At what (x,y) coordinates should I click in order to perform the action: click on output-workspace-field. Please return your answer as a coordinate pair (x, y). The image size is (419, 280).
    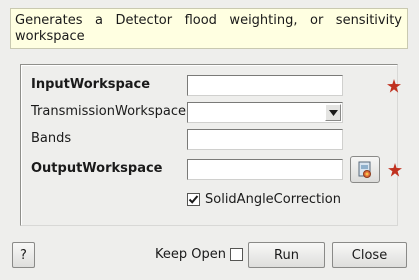
    Looking at the image, I should click on (265, 169).